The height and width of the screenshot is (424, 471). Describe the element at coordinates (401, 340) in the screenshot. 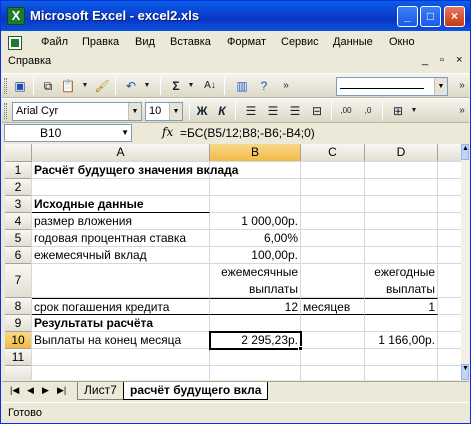

I see `cell-d10: 1 166,00р.` at that location.